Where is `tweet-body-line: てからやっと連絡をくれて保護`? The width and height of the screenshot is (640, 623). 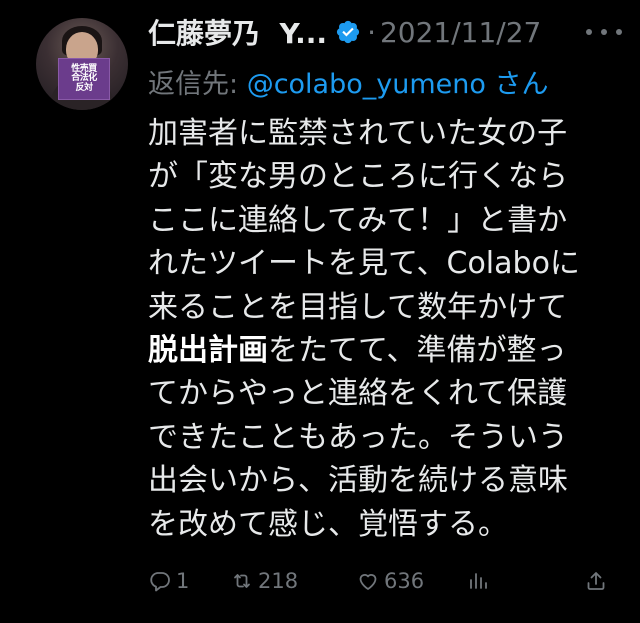 tweet-body-line: てからやっと連絡をくれて保護 is located at coordinates (383, 393).